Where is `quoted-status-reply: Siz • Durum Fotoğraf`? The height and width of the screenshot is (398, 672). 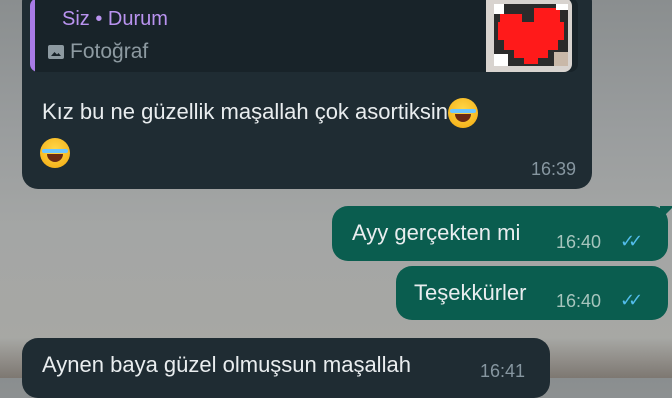
quoted-status-reply: Siz • Durum Fotoğraf is located at coordinates (304, 36).